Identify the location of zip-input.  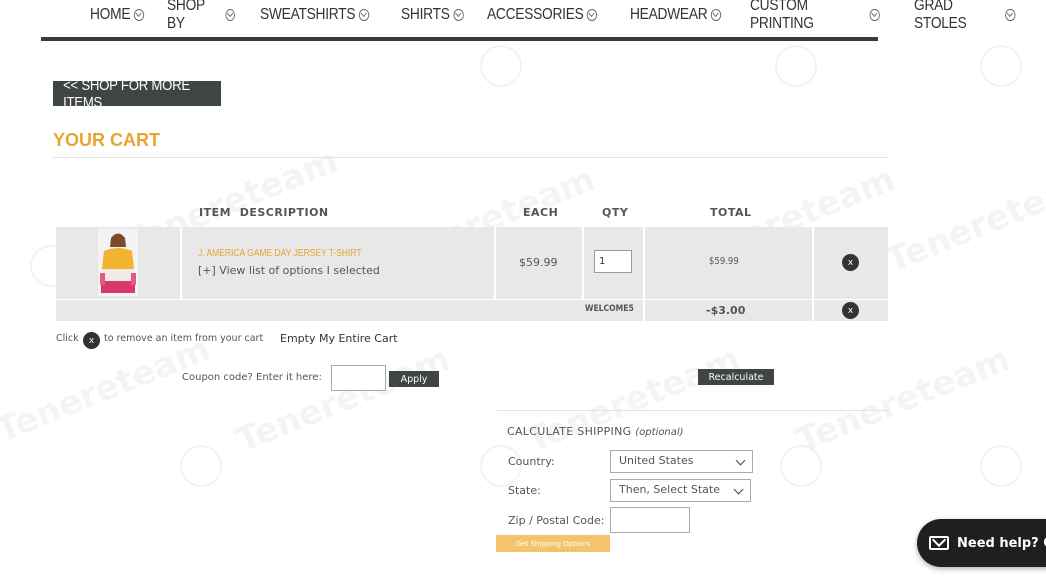
(650, 520).